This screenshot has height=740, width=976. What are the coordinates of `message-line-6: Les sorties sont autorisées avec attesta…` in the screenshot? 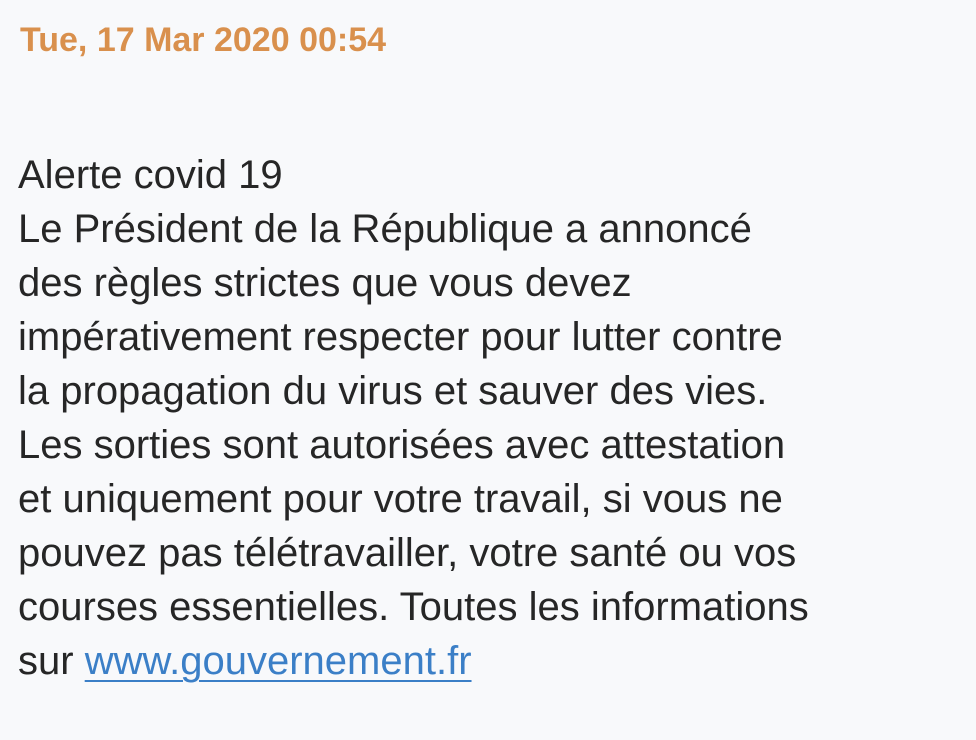 It's located at (402, 445).